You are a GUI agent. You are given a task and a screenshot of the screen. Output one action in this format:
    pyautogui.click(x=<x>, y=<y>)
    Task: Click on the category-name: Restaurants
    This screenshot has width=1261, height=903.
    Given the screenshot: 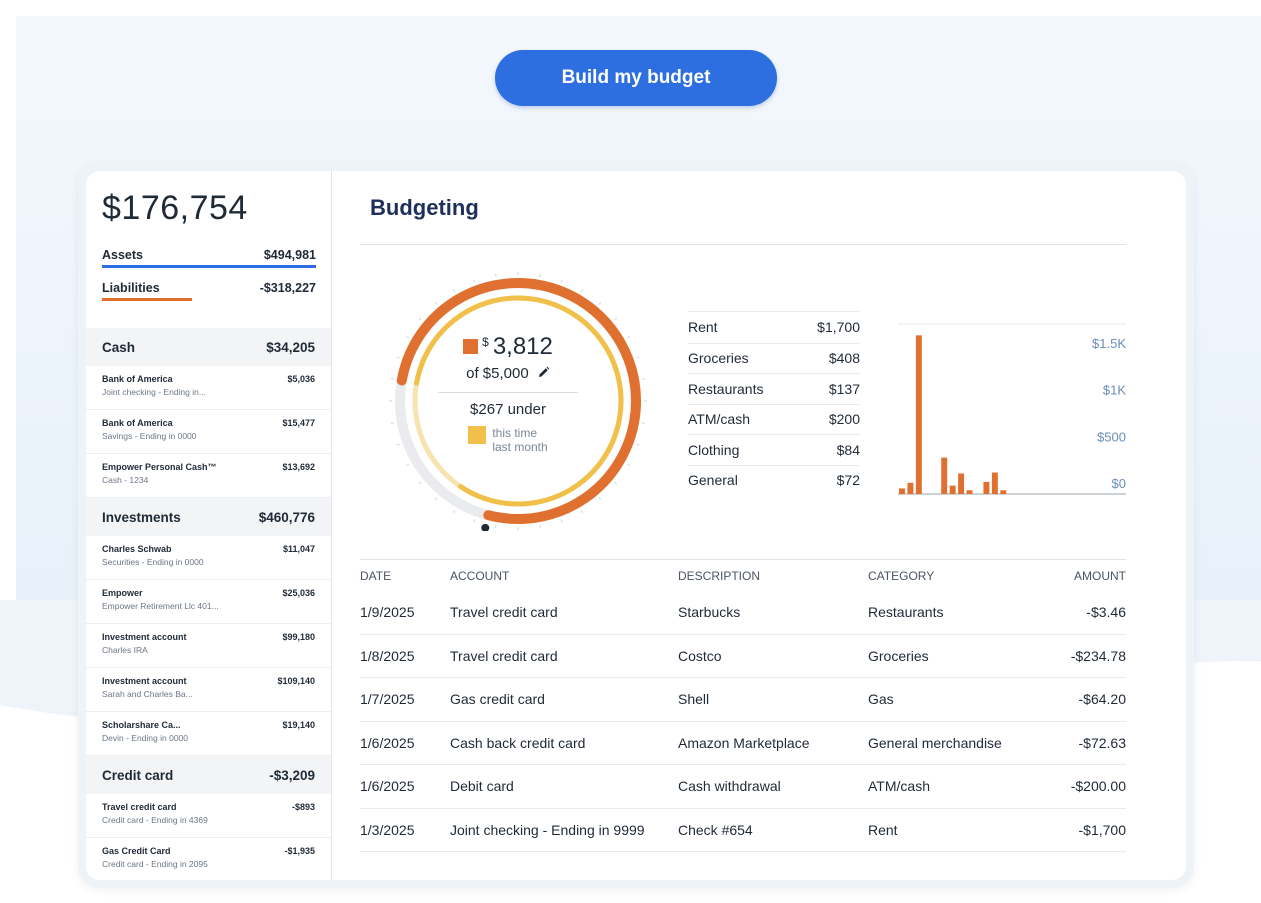 What is the action you would take?
    pyautogui.click(x=726, y=388)
    